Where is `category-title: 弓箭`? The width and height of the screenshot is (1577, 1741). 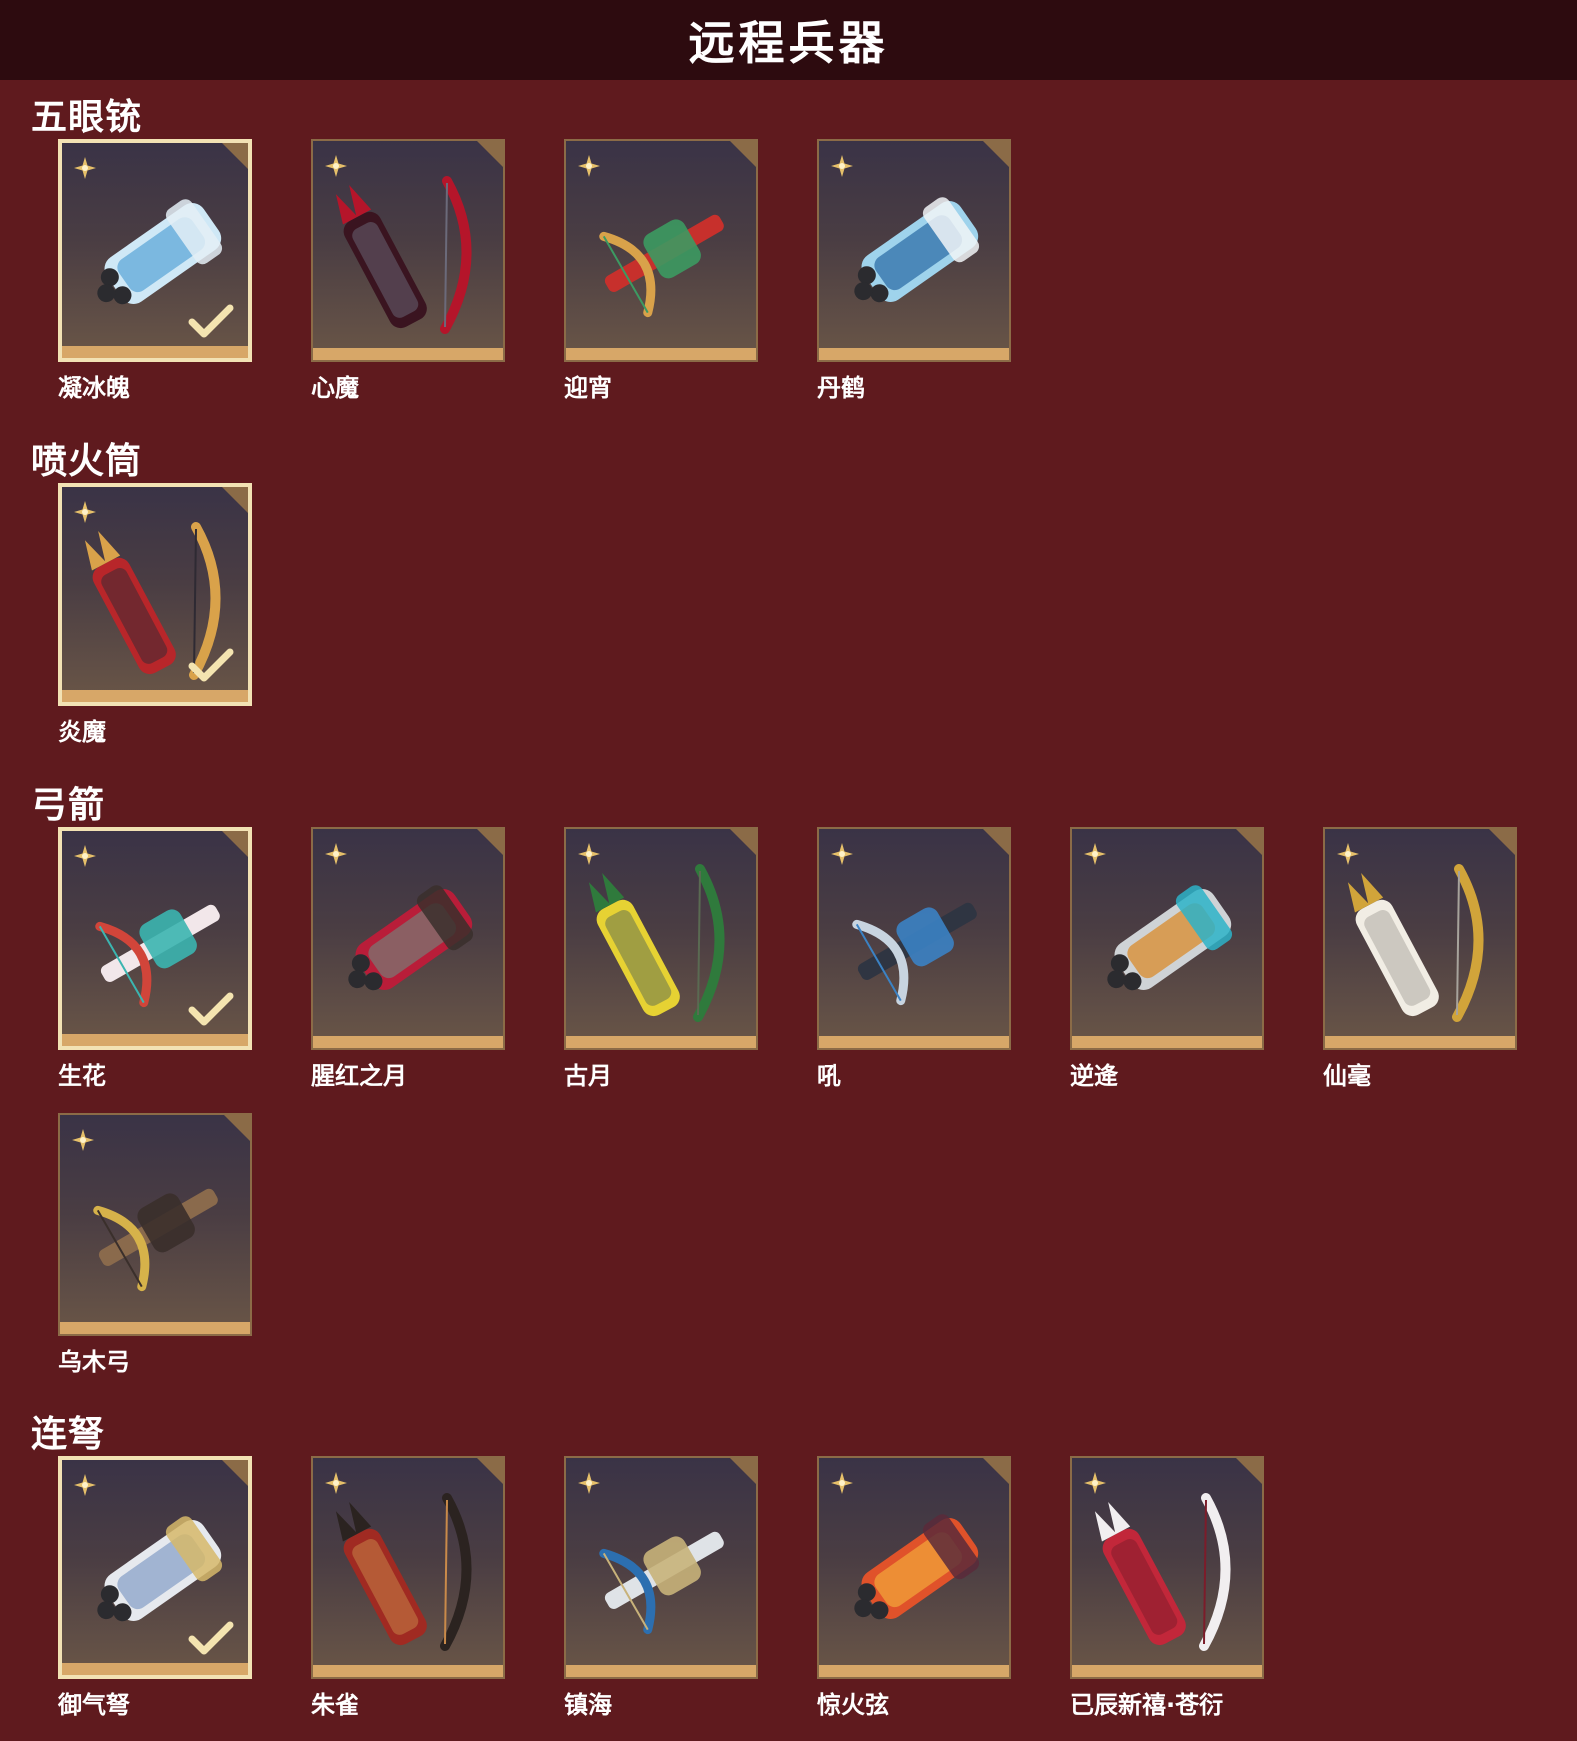
category-title: 弓箭 is located at coordinates (68, 805).